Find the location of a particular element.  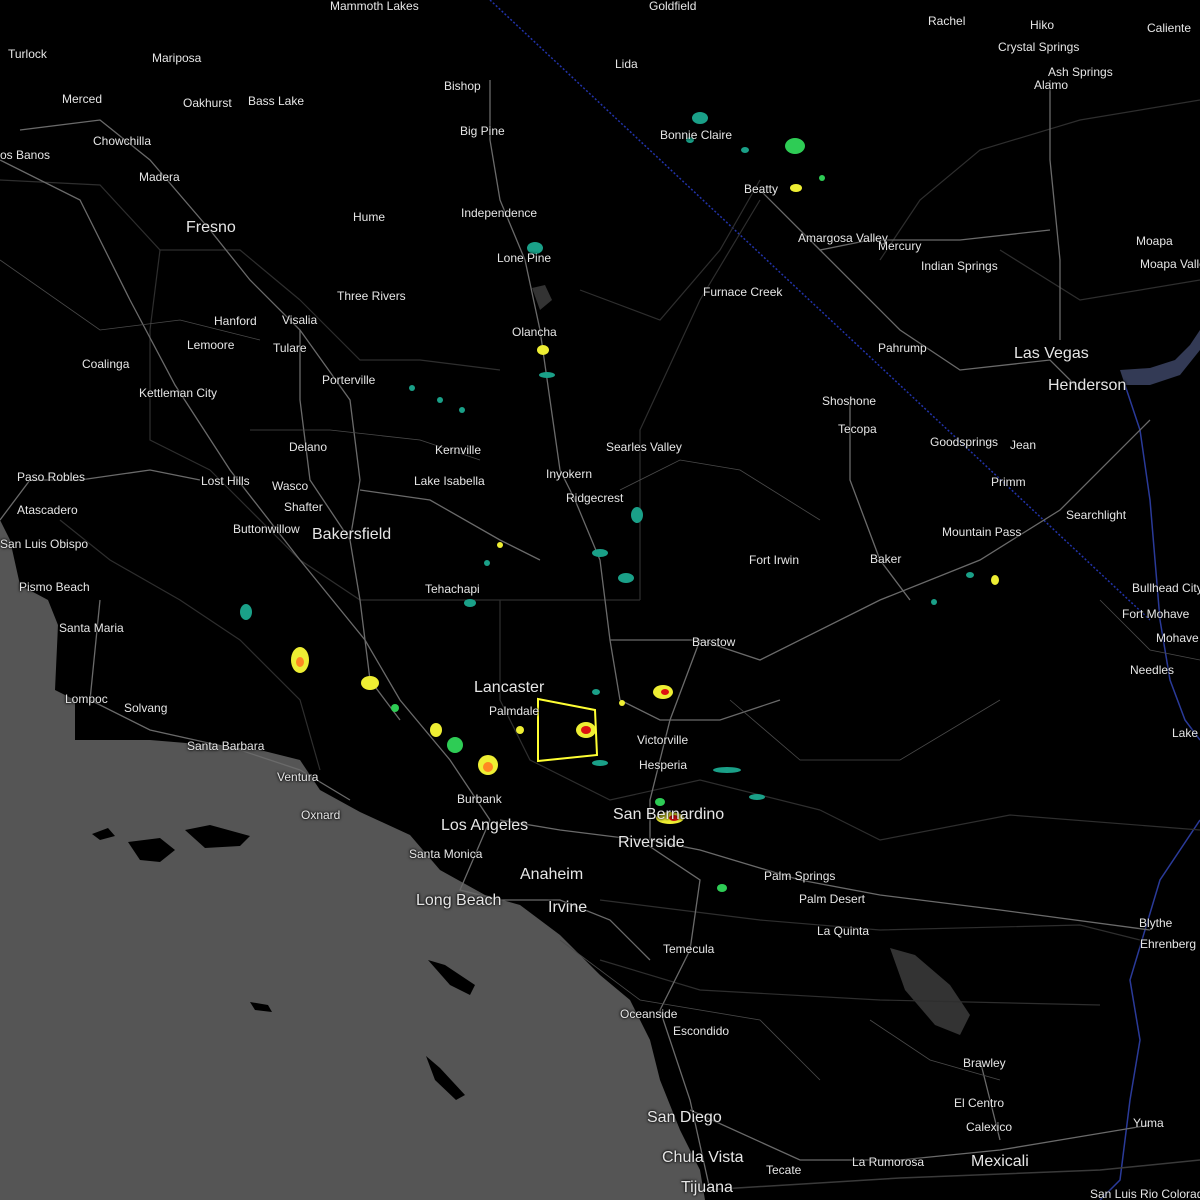

city-label-tulare: Tulare is located at coordinates (290, 348).